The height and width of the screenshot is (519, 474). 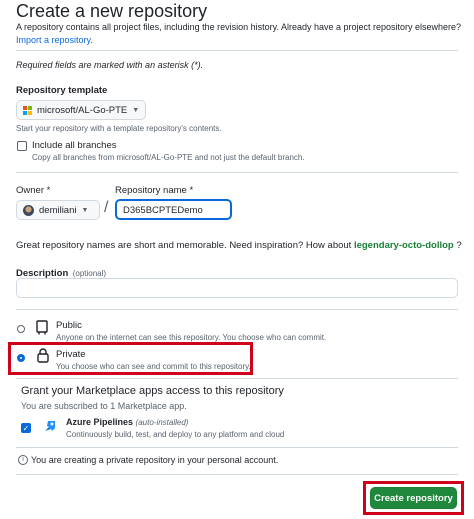 I want to click on repo-name-label: Repository name *, so click(x=154, y=190).